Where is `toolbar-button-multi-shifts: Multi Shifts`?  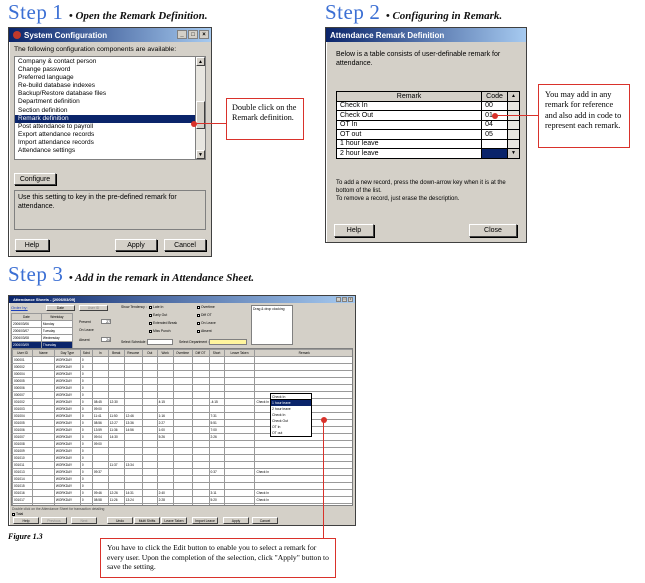
toolbar-button-multi-shifts: Multi Shifts is located at coordinates (147, 520).